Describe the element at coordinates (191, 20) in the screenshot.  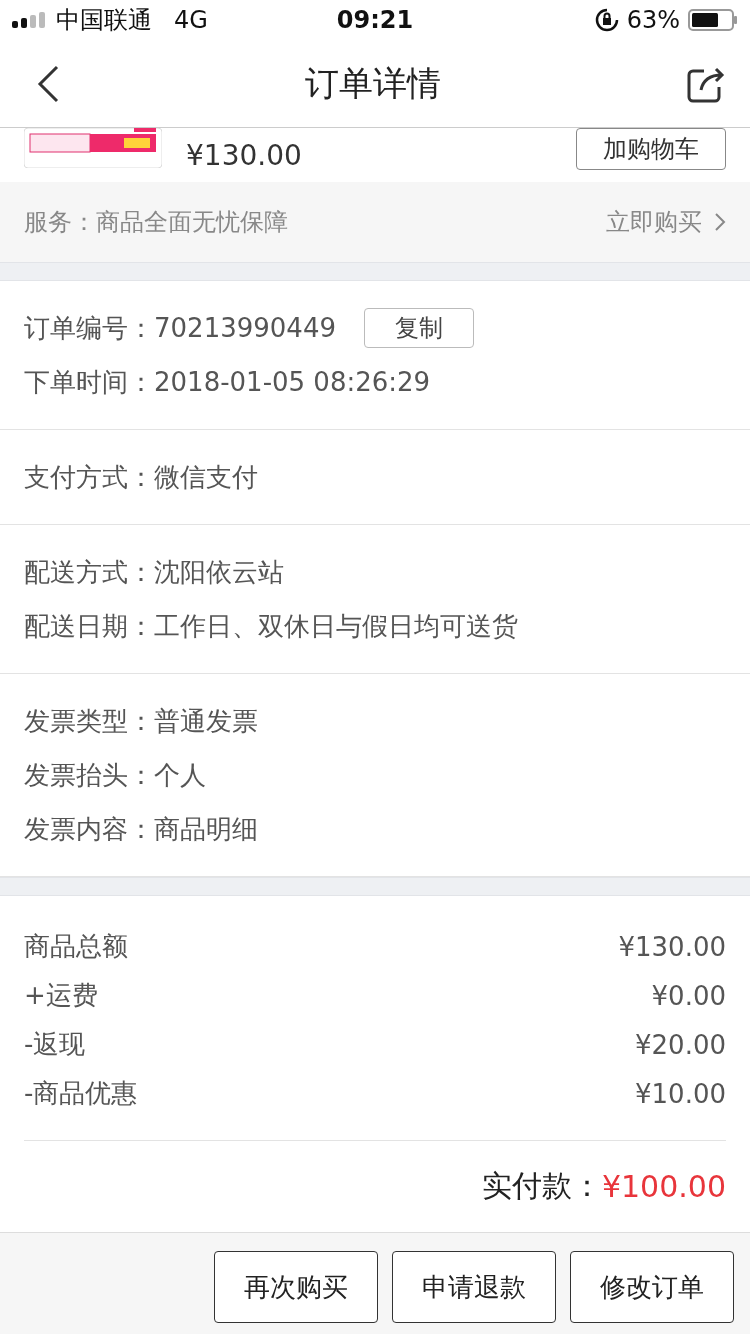
I see `network-type: 4G` at that location.